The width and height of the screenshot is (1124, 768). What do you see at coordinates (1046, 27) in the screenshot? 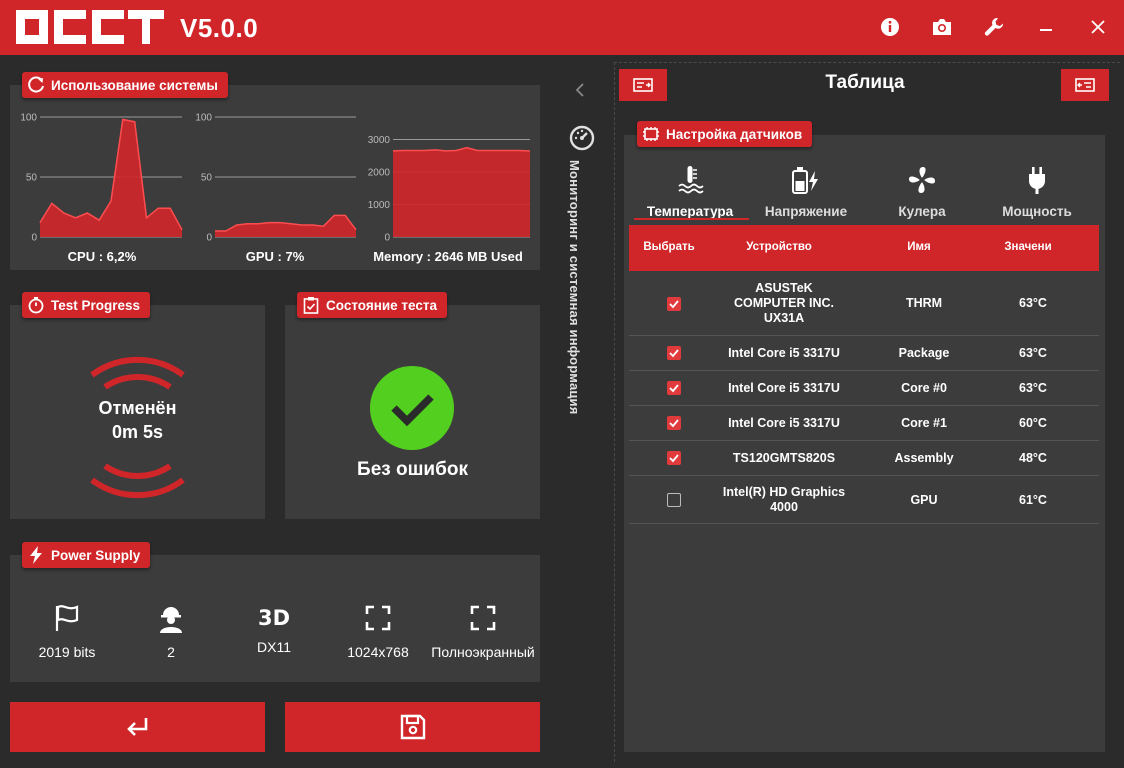
I see `minimize-icon` at bounding box center [1046, 27].